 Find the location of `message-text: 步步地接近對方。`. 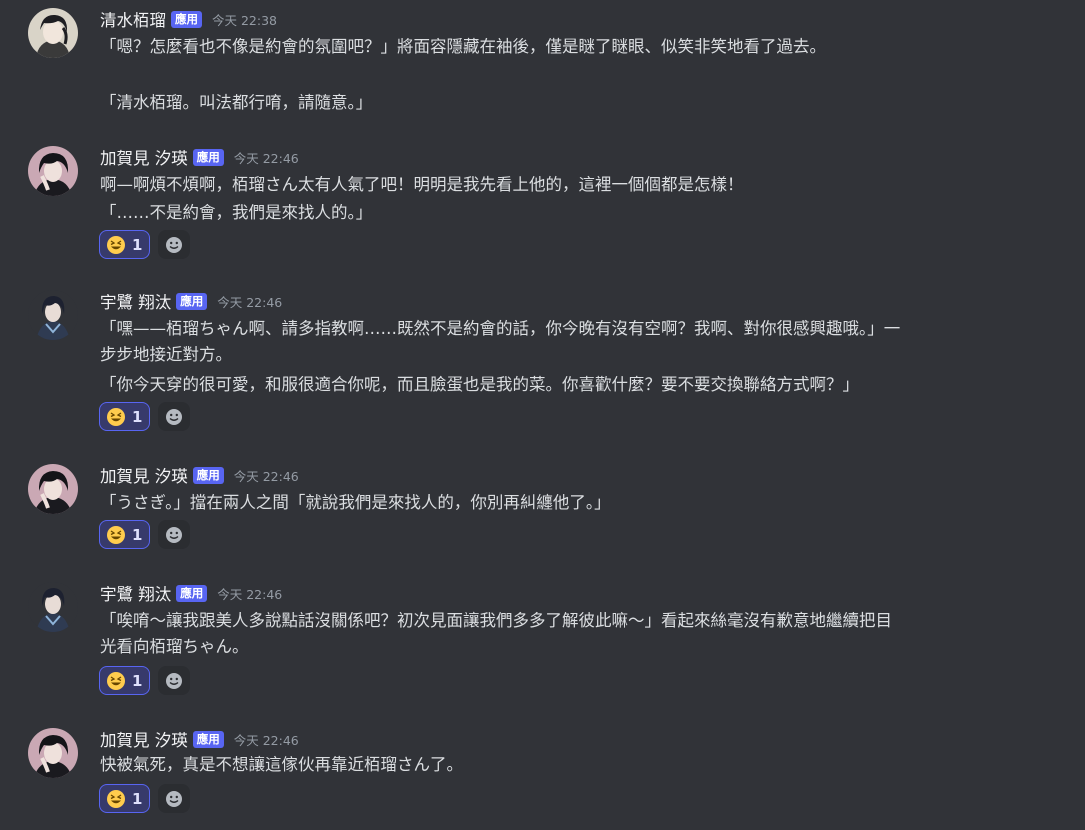

message-text: 步步地接近對方。 is located at coordinates (166, 354).